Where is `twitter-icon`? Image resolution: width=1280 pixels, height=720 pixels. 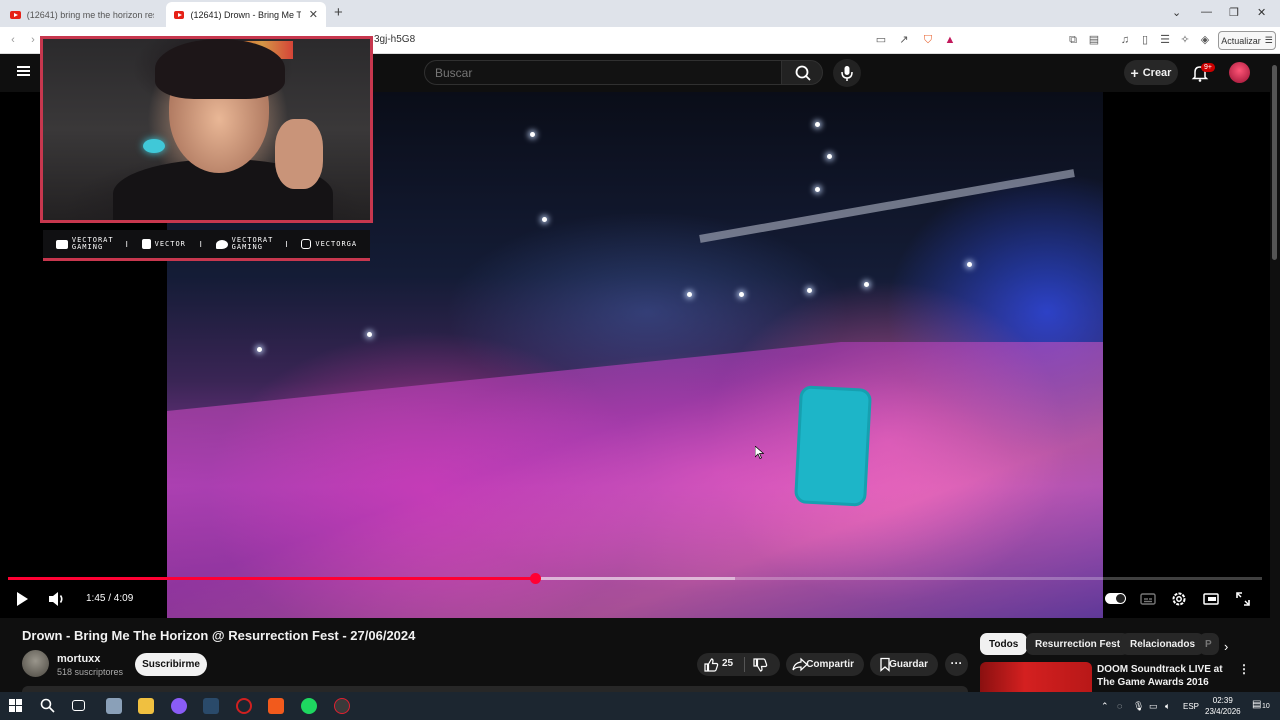 twitter-icon is located at coordinates (221, 244).